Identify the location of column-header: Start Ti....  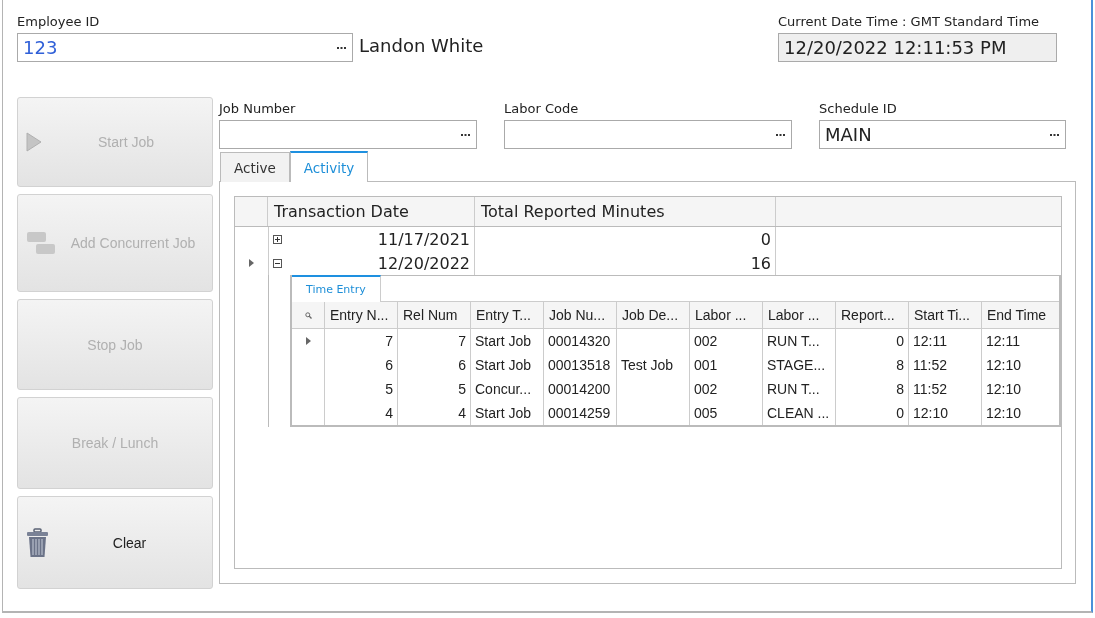
(945, 315).